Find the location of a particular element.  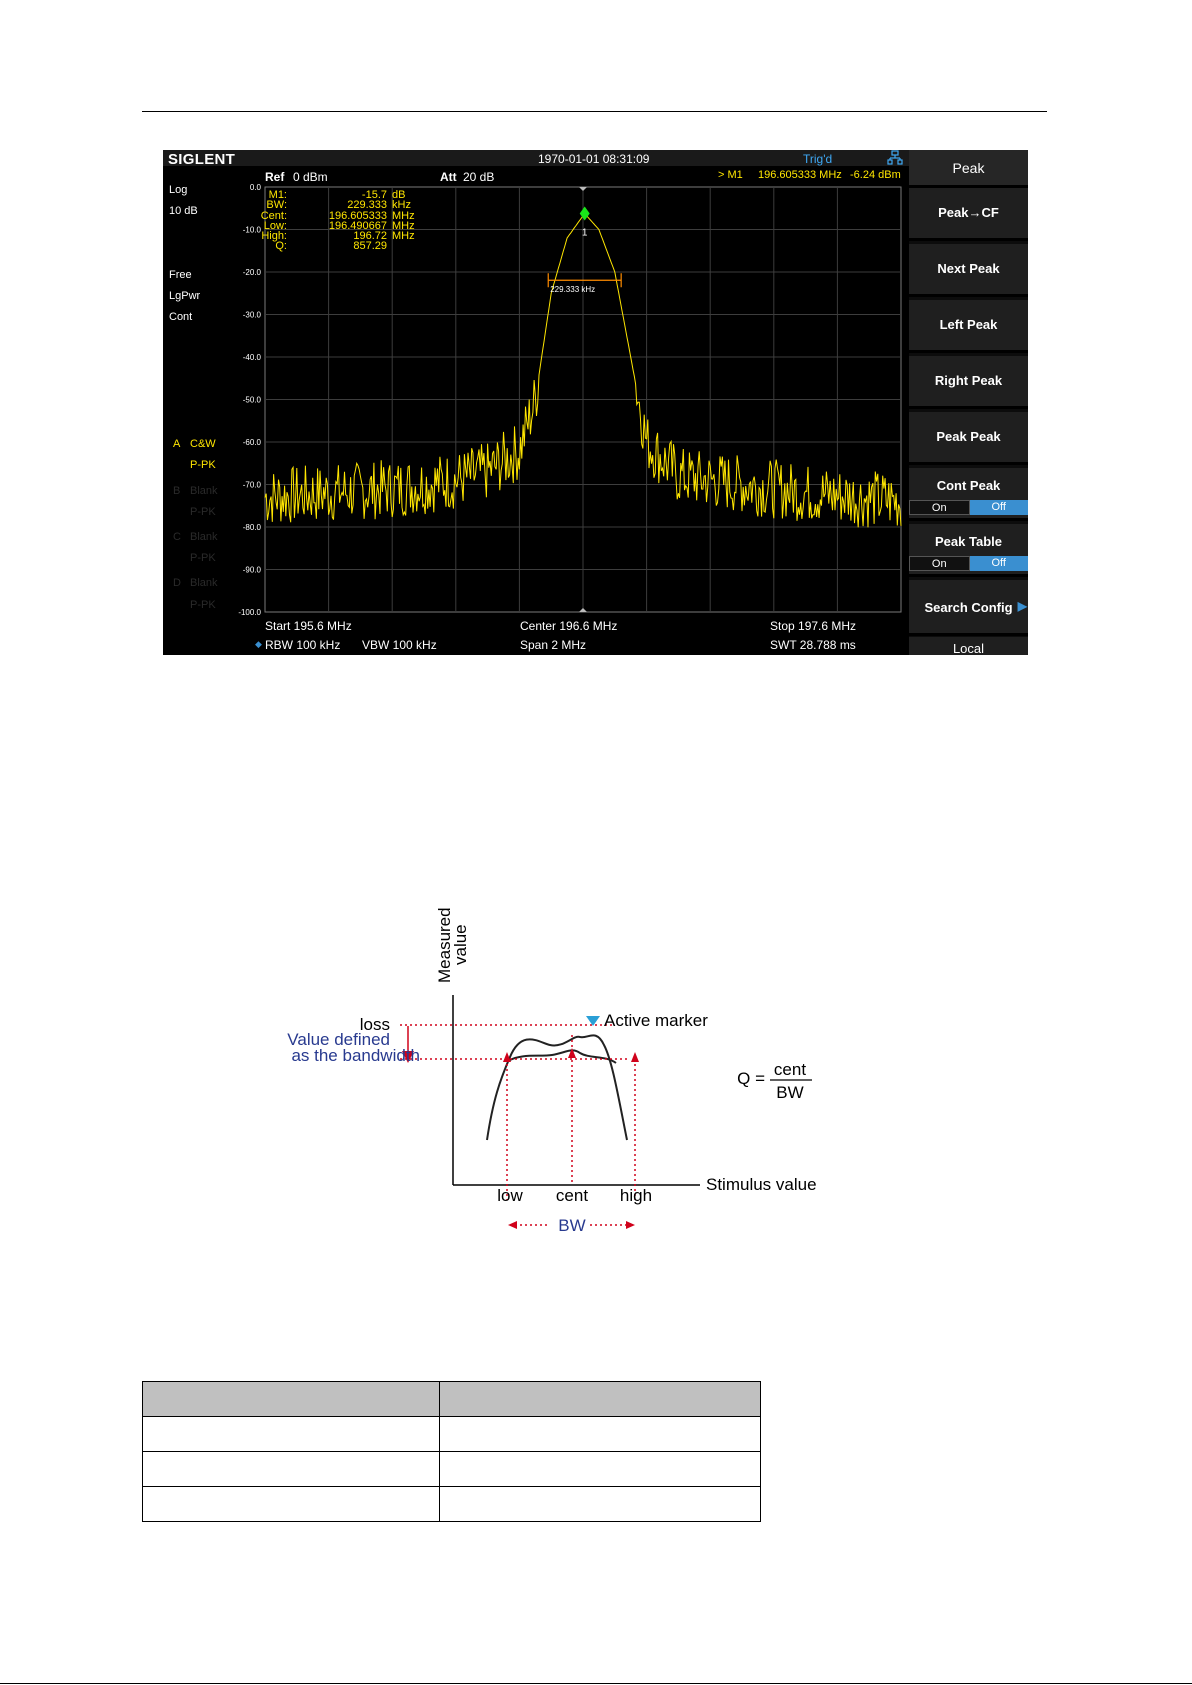

vbw: VBW 100 kHz is located at coordinates (399, 645).